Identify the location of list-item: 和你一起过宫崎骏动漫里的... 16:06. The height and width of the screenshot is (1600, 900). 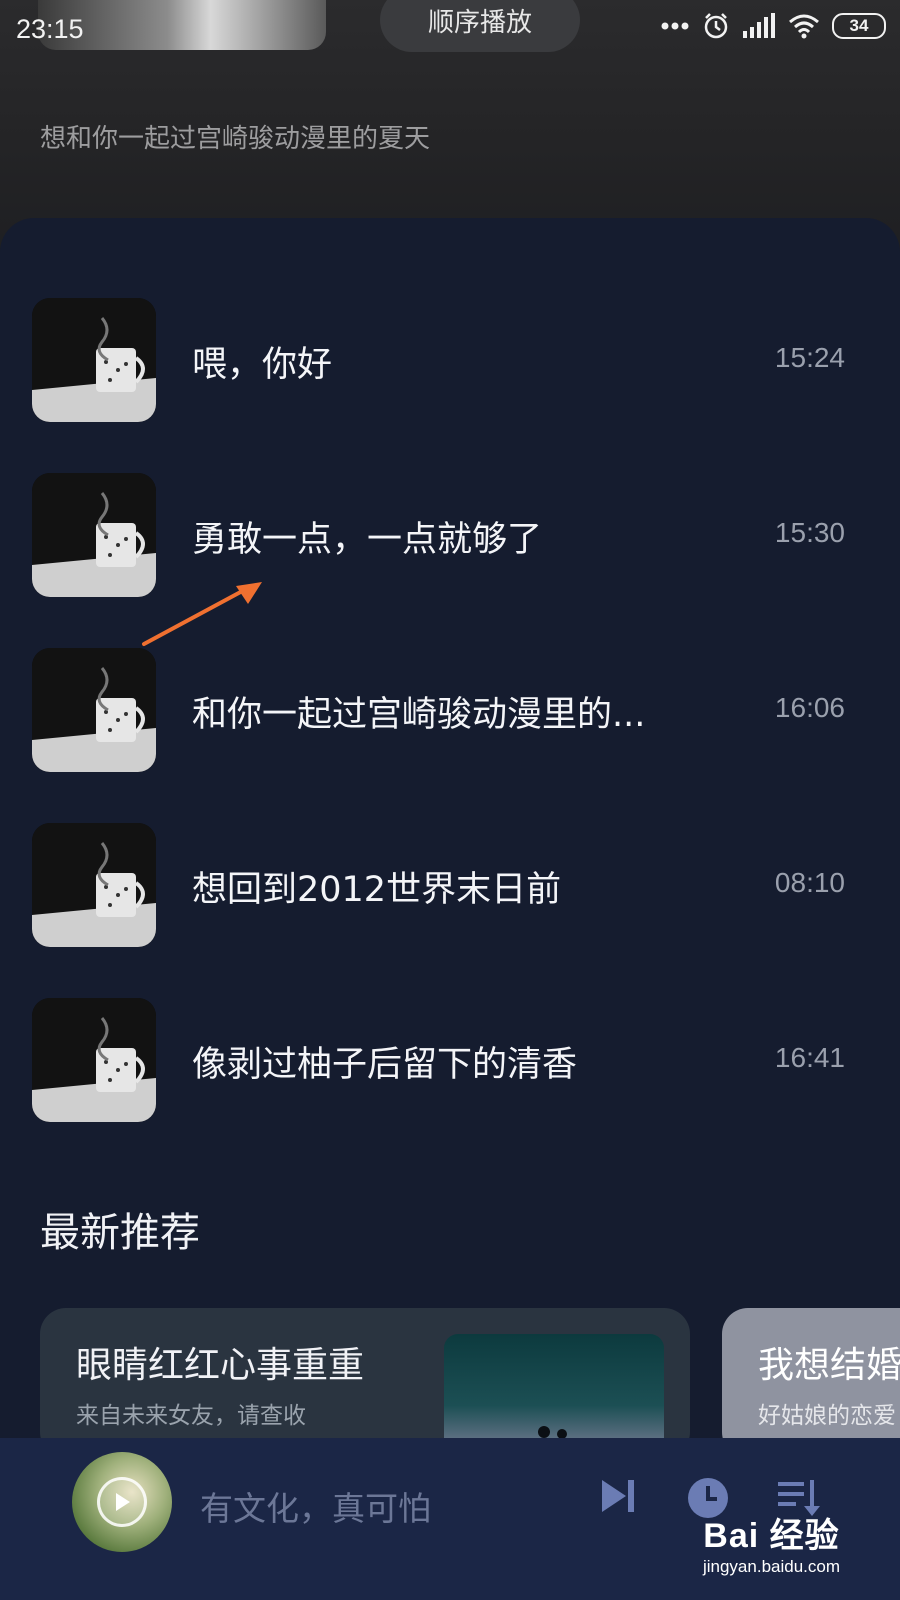
(450, 735).